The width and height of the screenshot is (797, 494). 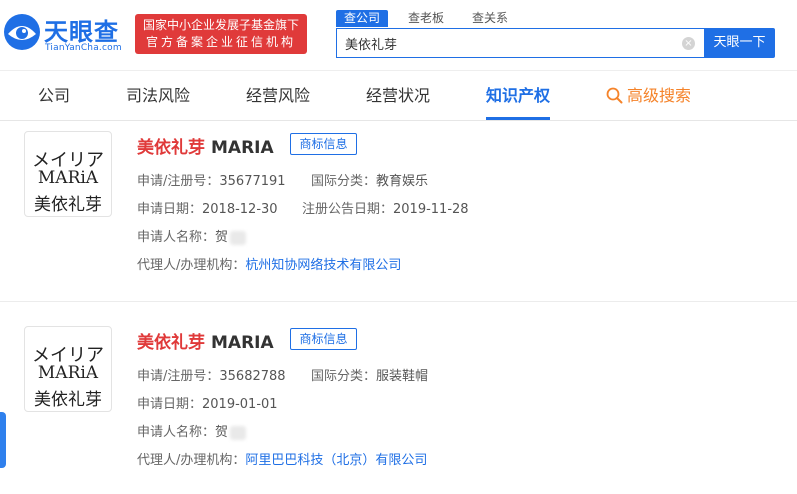 I want to click on side-float-tab, so click(x=3, y=440).